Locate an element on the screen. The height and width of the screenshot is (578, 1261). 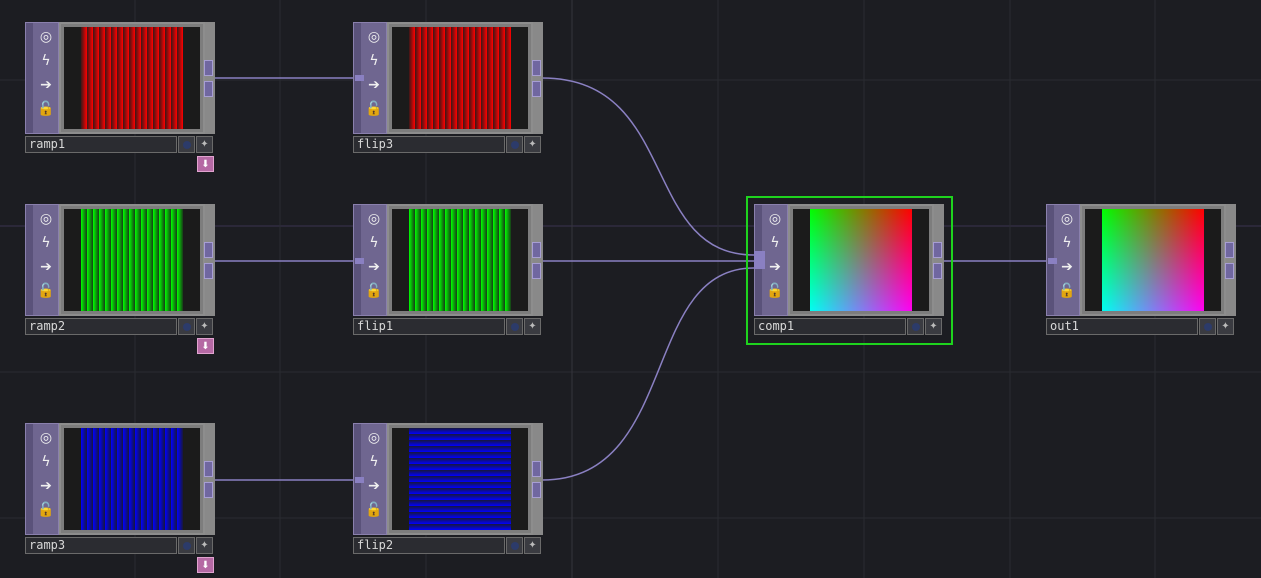
node-name-label: ramp3 is located at coordinates (101, 545).